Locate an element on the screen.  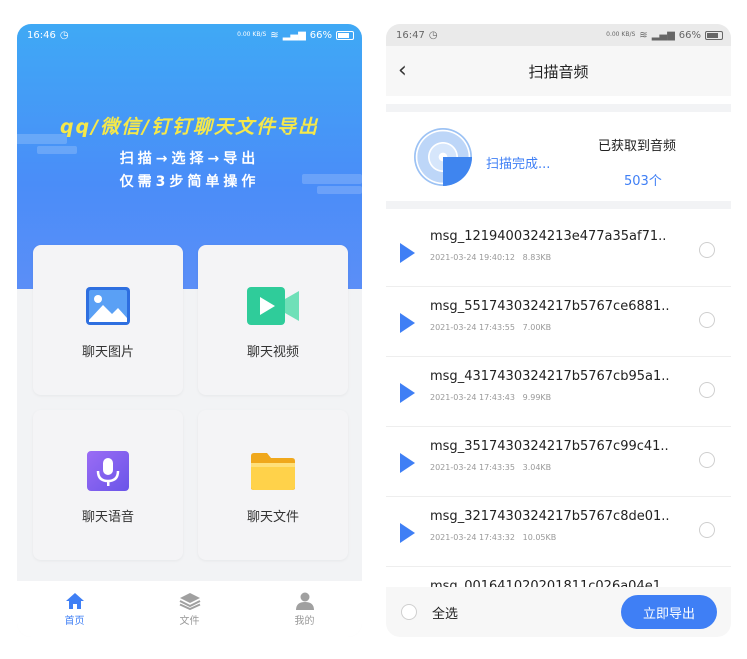
tab-label: 我的 is located at coordinates (304, 621).